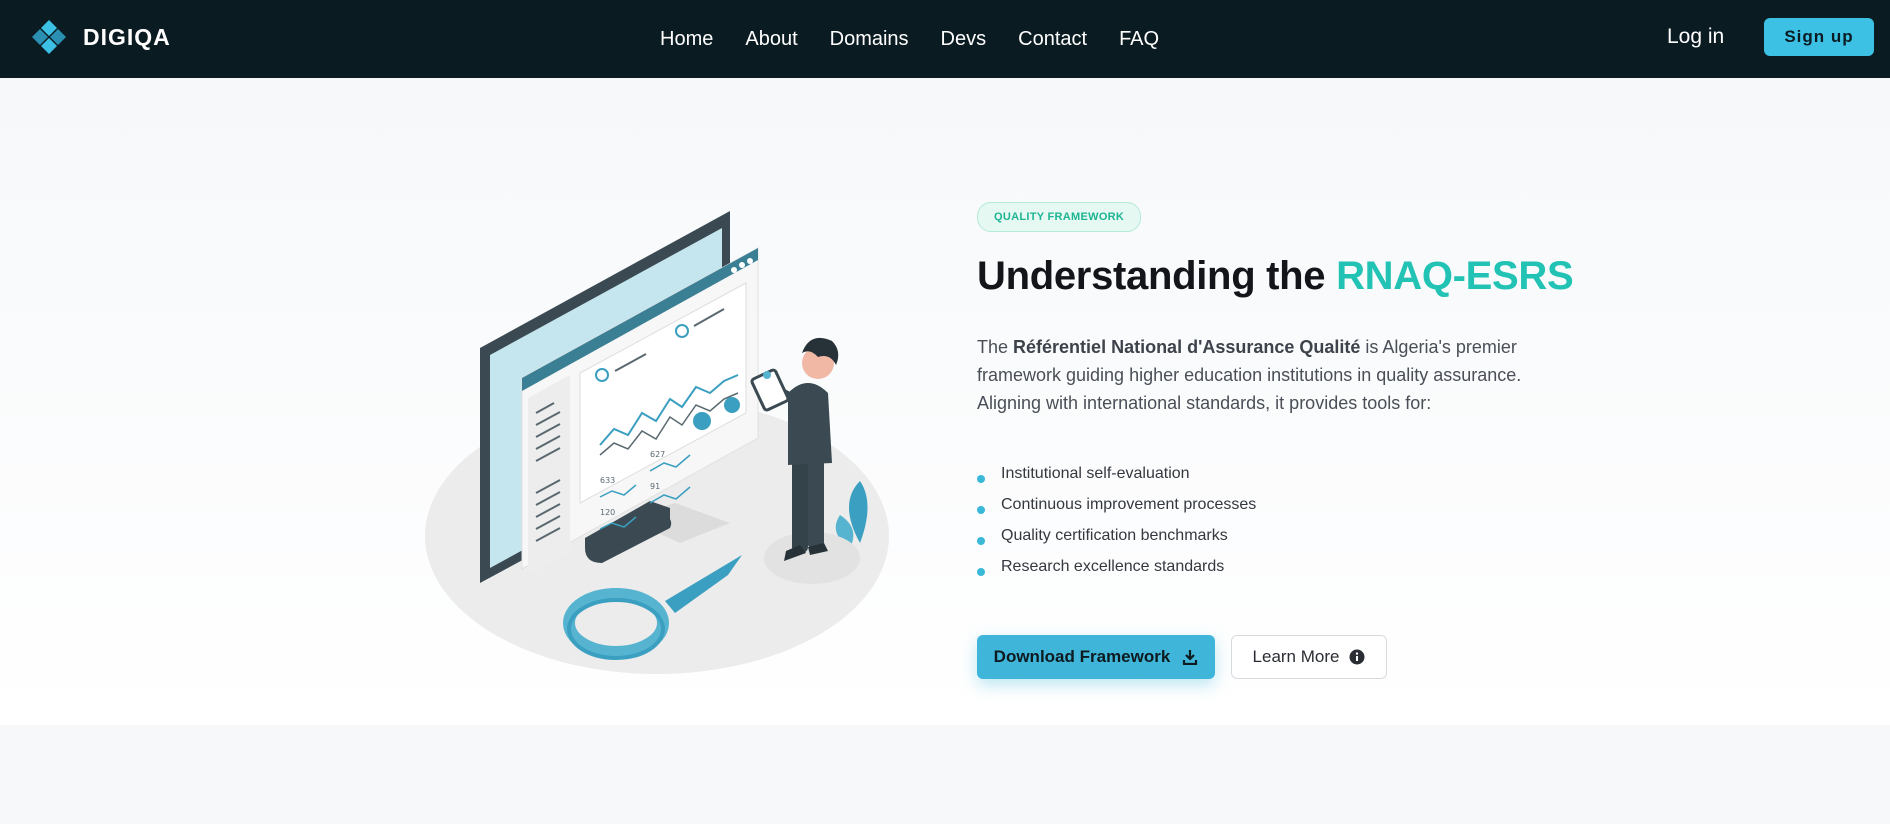 This screenshot has height=824, width=1890. I want to click on nav-home: Home, so click(686, 39).